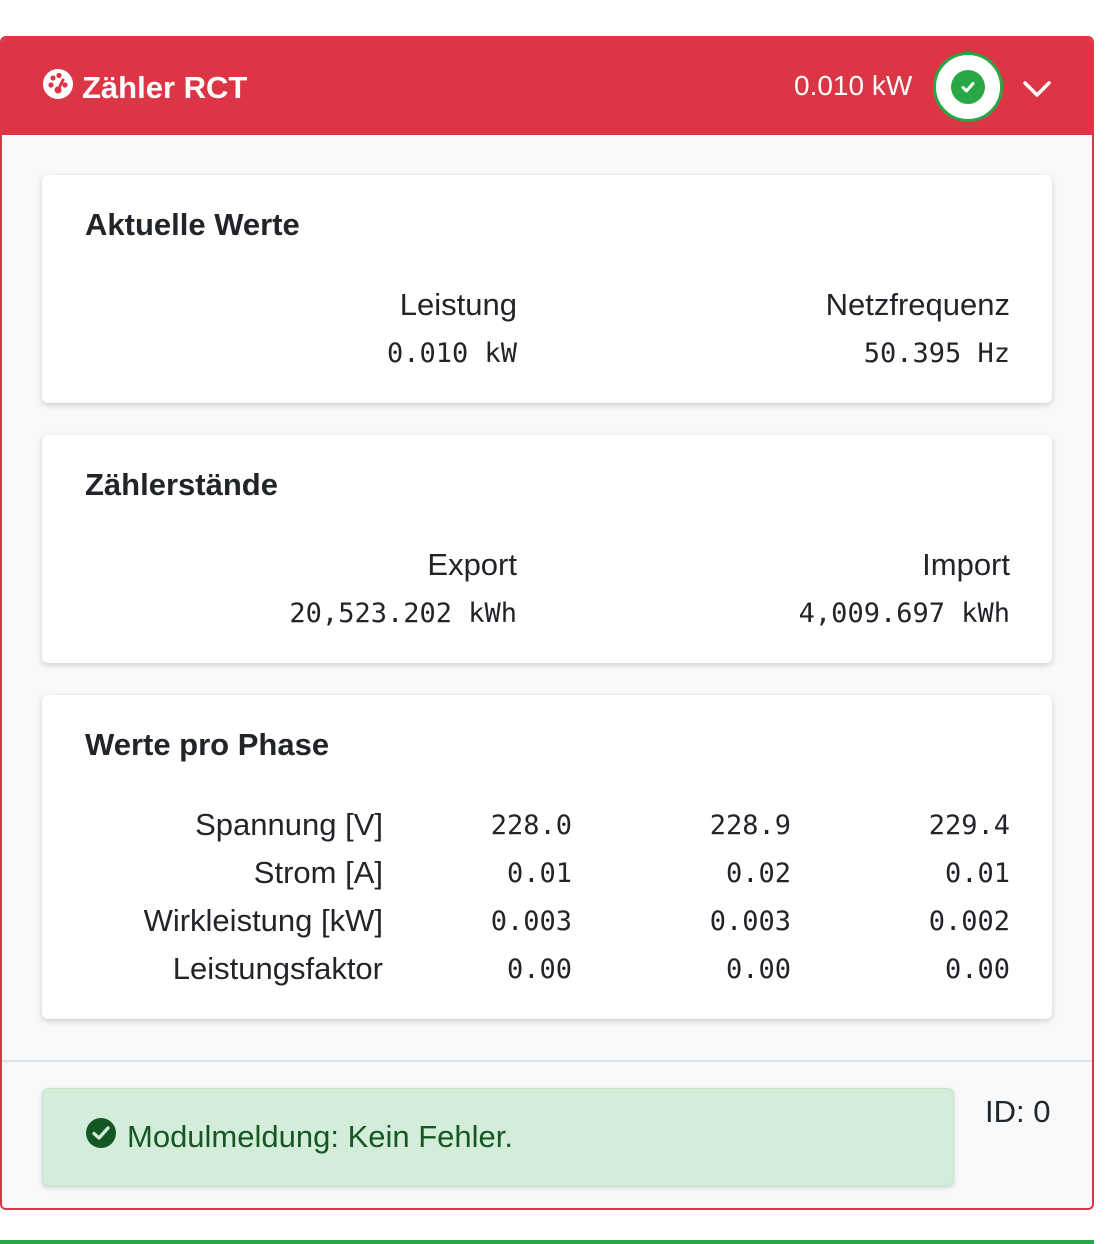  Describe the element at coordinates (451, 353) in the screenshot. I see `power-value: 0.010 kW` at that location.